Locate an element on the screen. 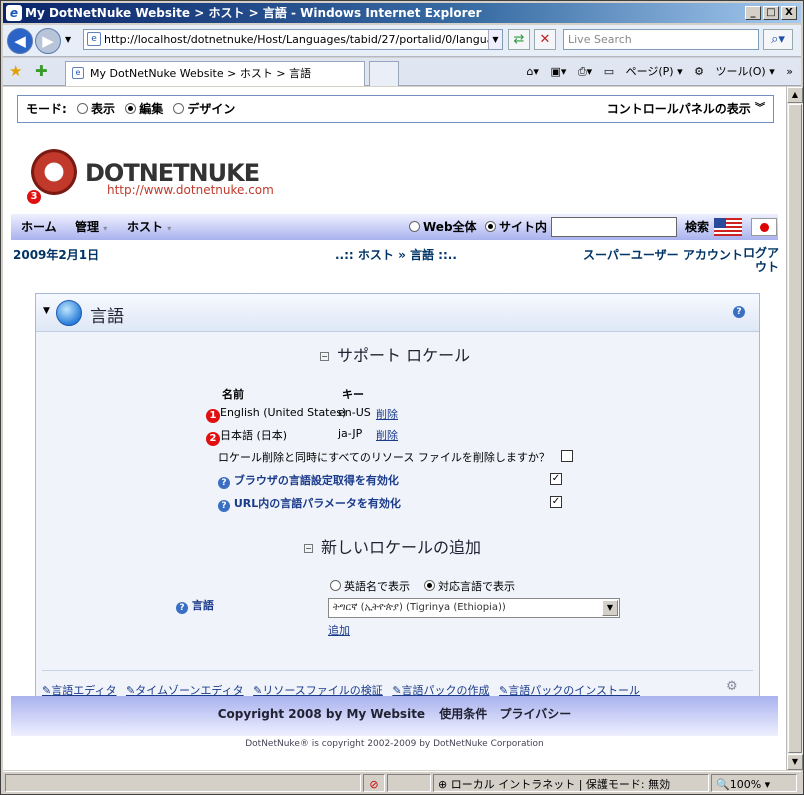 The width and height of the screenshot is (804, 795). menu-admin: 管理 ▾ is located at coordinates (91, 228).